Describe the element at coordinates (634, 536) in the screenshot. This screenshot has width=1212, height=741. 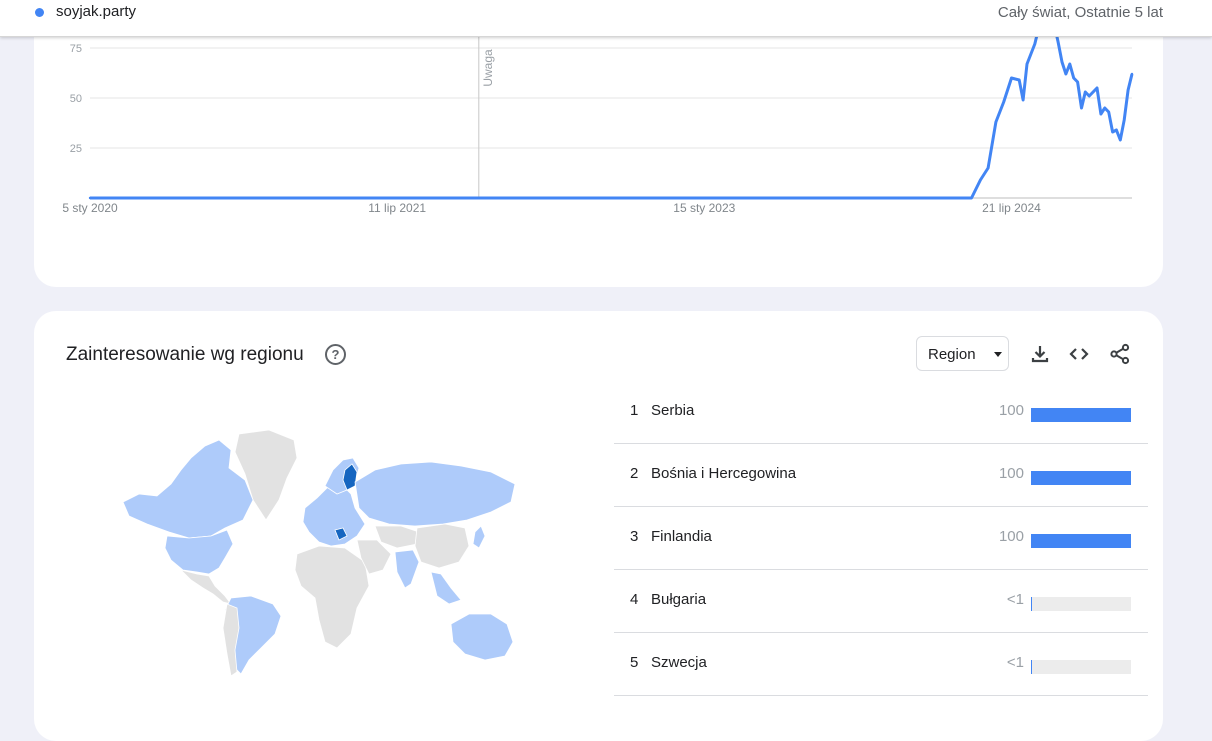
I see `region-rank: 3` at that location.